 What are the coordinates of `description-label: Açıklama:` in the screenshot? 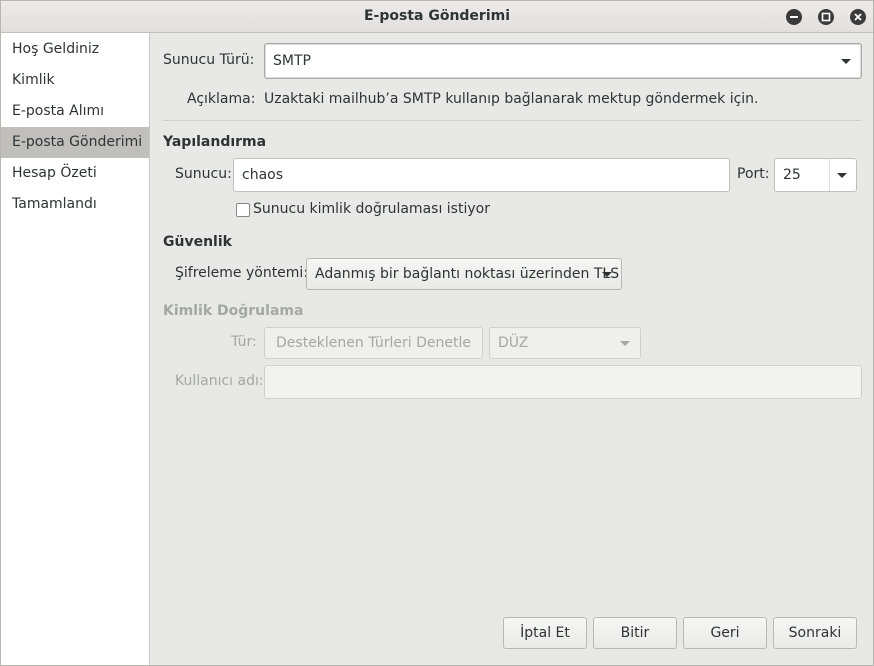 It's located at (221, 99).